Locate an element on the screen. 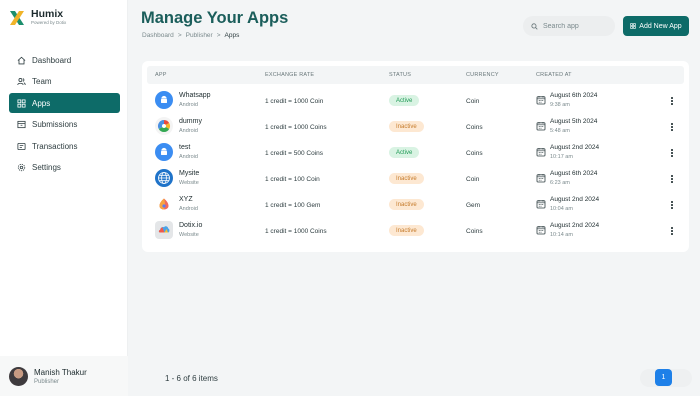  exchange-rate: 1 credit = 100 Coin is located at coordinates (292, 179).